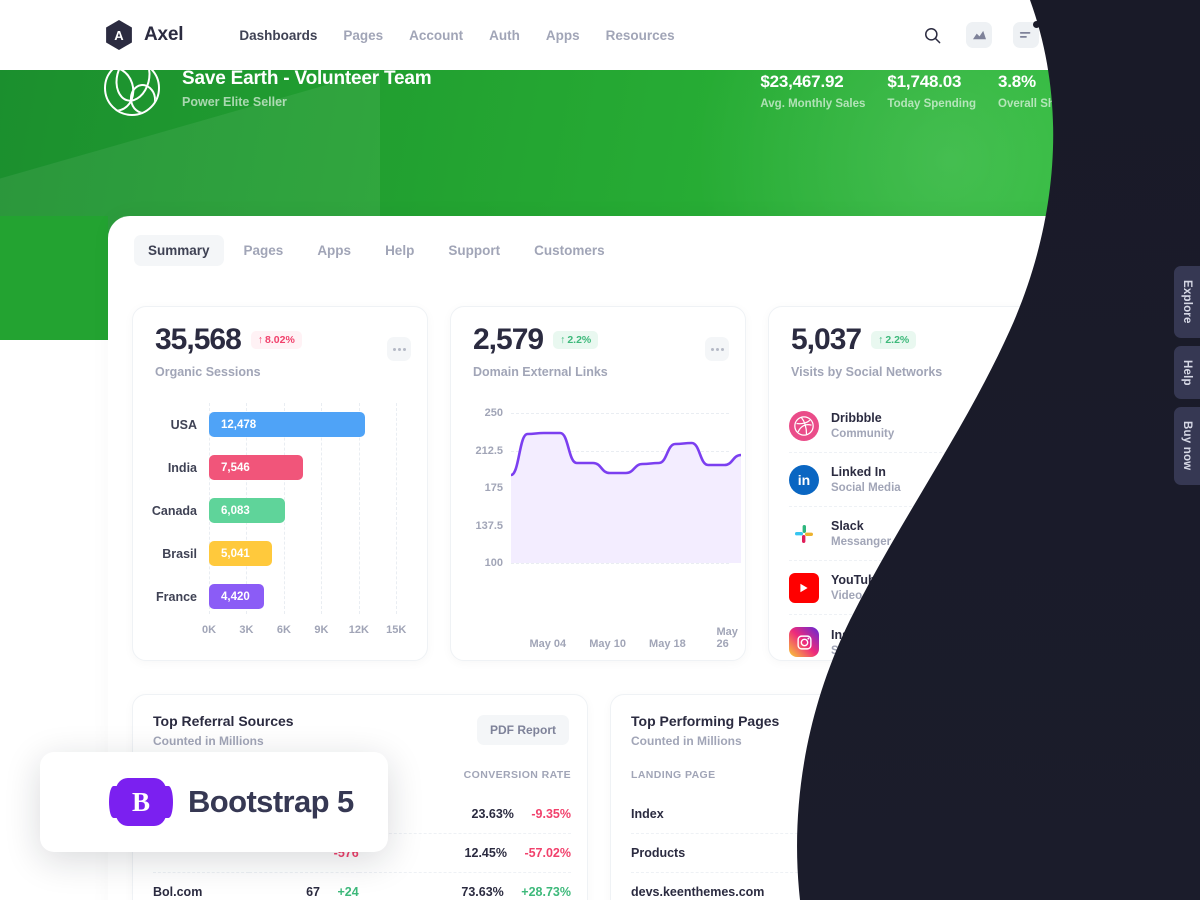 The height and width of the screenshot is (900, 1200). Describe the element at coordinates (1187, 372) in the screenshot. I see `side-tab-help: Help` at that location.